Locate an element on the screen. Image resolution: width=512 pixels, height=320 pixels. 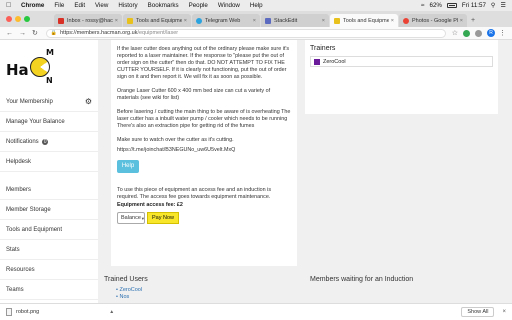
tab-inbox: Inbox - rossy@hacm × is located at coordinates (88, 20).